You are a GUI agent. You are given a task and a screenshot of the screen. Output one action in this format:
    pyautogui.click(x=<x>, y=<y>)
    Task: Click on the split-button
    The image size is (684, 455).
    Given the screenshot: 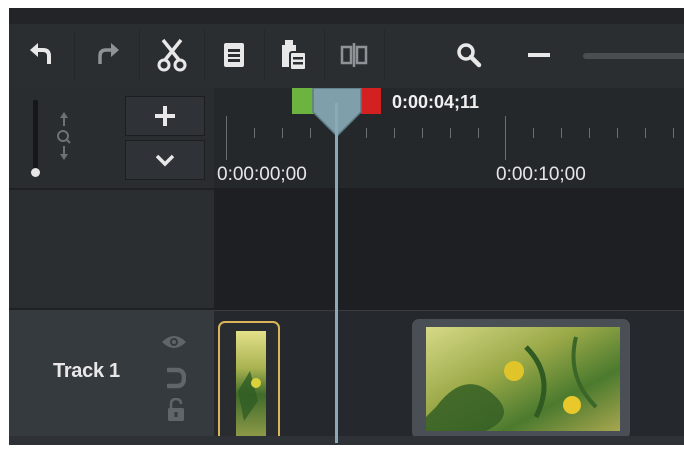 What is the action you would take?
    pyautogui.click(x=354, y=55)
    